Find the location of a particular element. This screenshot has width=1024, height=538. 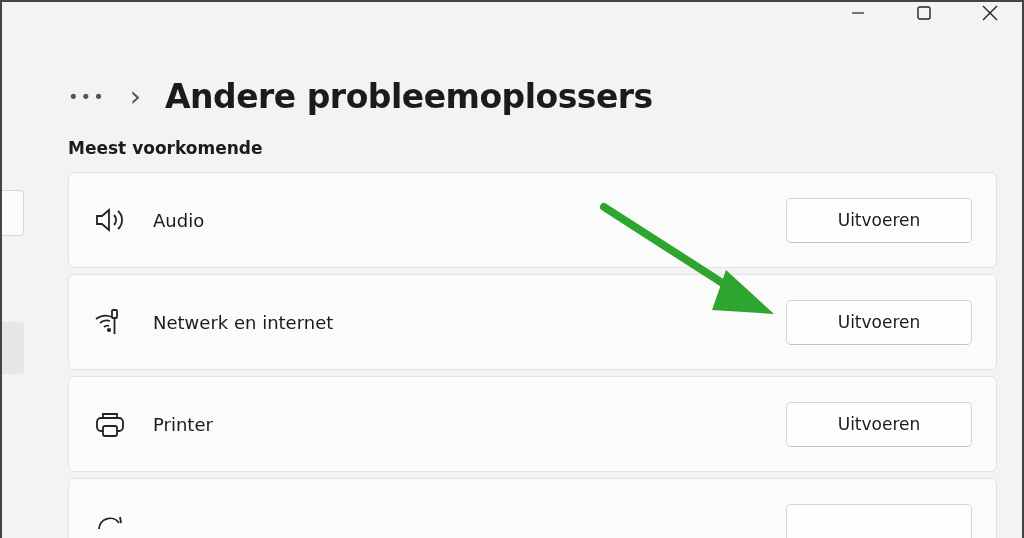

maximize-icon is located at coordinates (924, 13).